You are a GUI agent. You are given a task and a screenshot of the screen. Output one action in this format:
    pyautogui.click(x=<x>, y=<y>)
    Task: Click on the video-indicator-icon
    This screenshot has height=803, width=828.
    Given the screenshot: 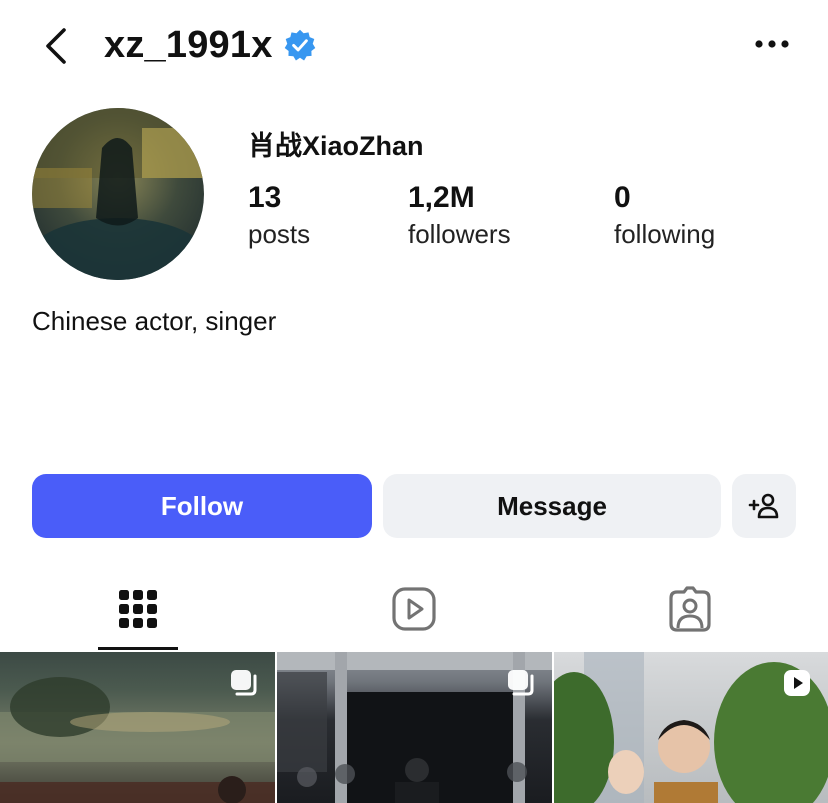 What is the action you would take?
    pyautogui.click(x=797, y=683)
    